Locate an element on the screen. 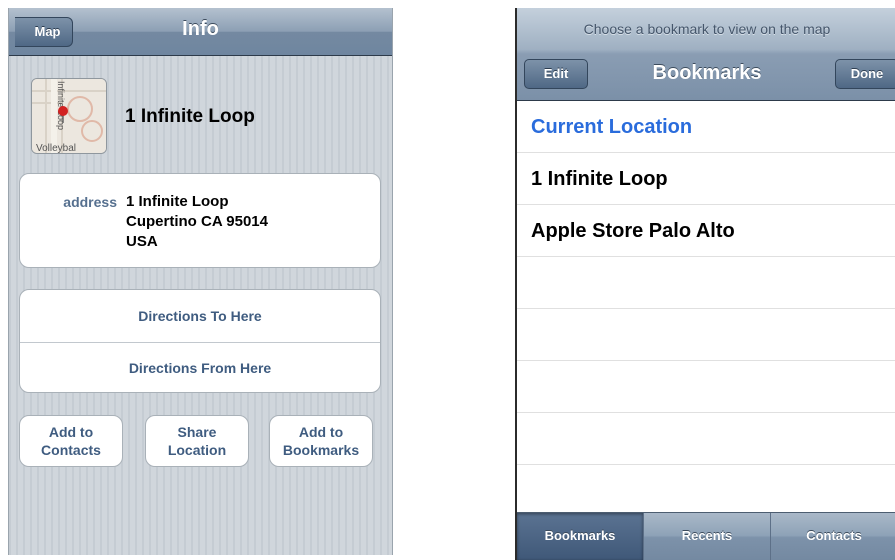 The width and height of the screenshot is (895, 560). address-line: Cupertino CA 95014 is located at coordinates (197, 221).